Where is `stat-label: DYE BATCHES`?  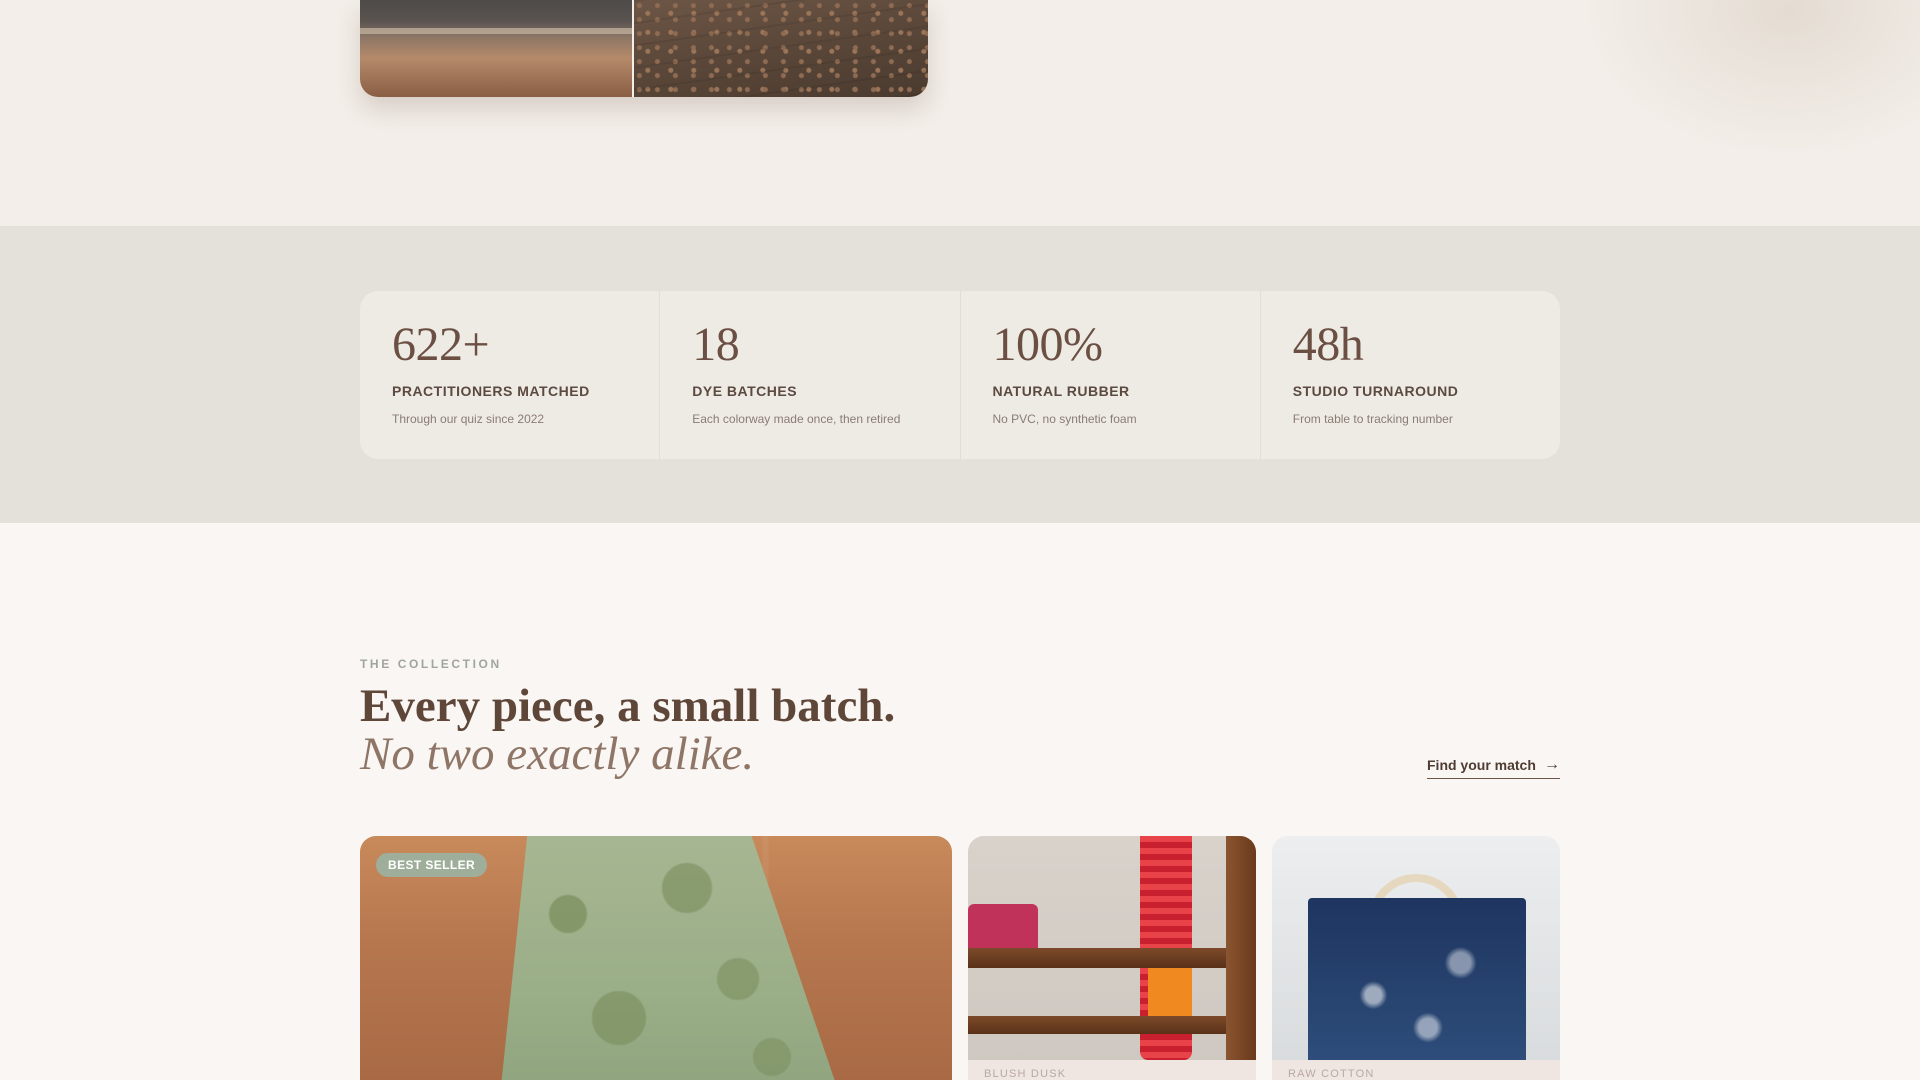
stat-label: DYE BATCHES is located at coordinates (745, 391).